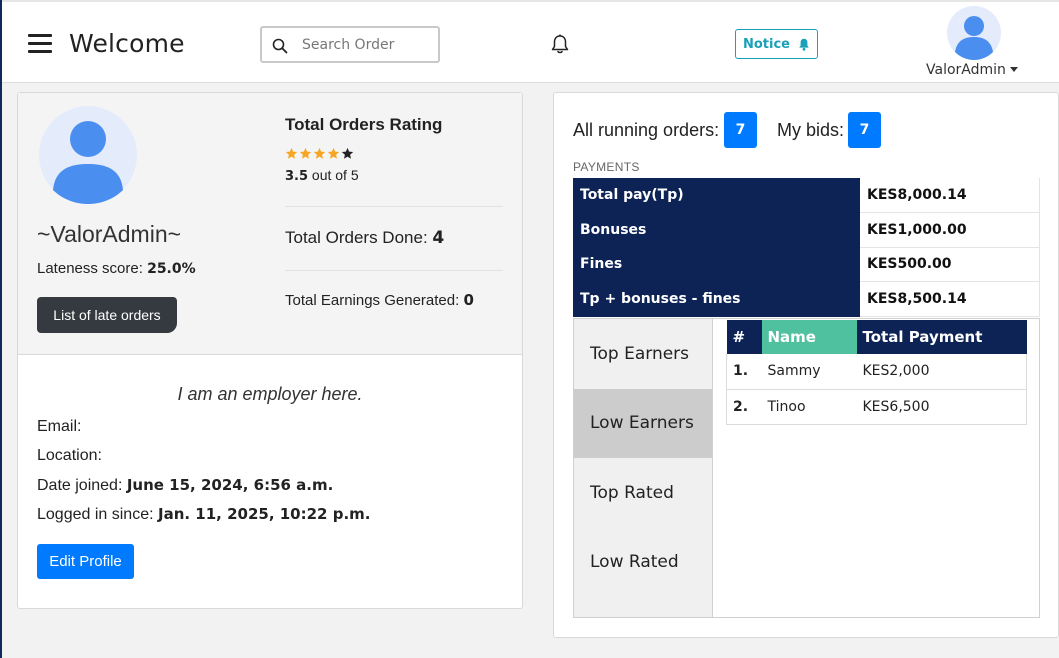  I want to click on lateness-score: Lateness score: 25.0%, so click(116, 268).